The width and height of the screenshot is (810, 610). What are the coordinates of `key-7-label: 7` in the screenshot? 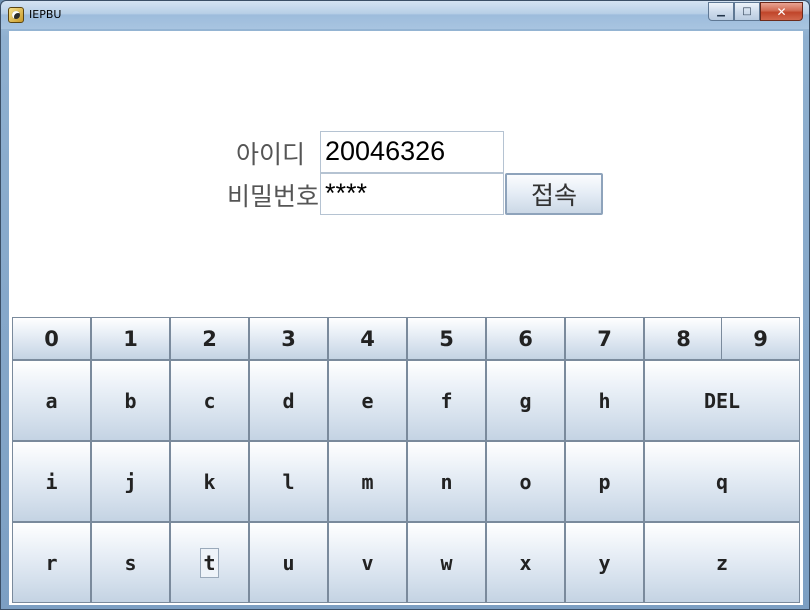 It's located at (604, 338).